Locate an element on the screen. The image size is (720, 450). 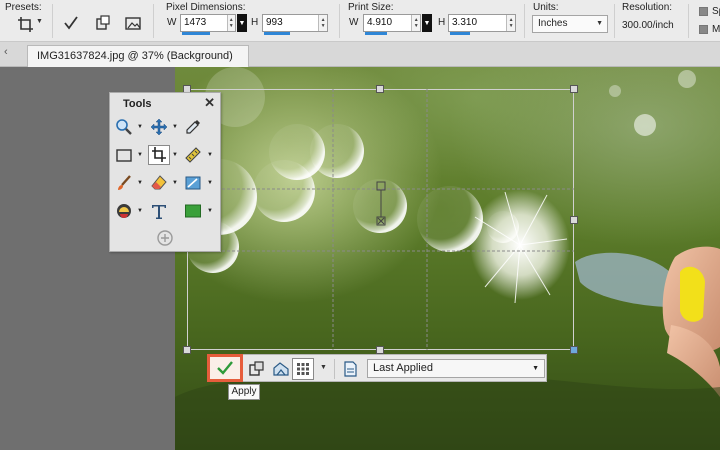
crop-handle-bottom-right is located at coordinates (574, 350).